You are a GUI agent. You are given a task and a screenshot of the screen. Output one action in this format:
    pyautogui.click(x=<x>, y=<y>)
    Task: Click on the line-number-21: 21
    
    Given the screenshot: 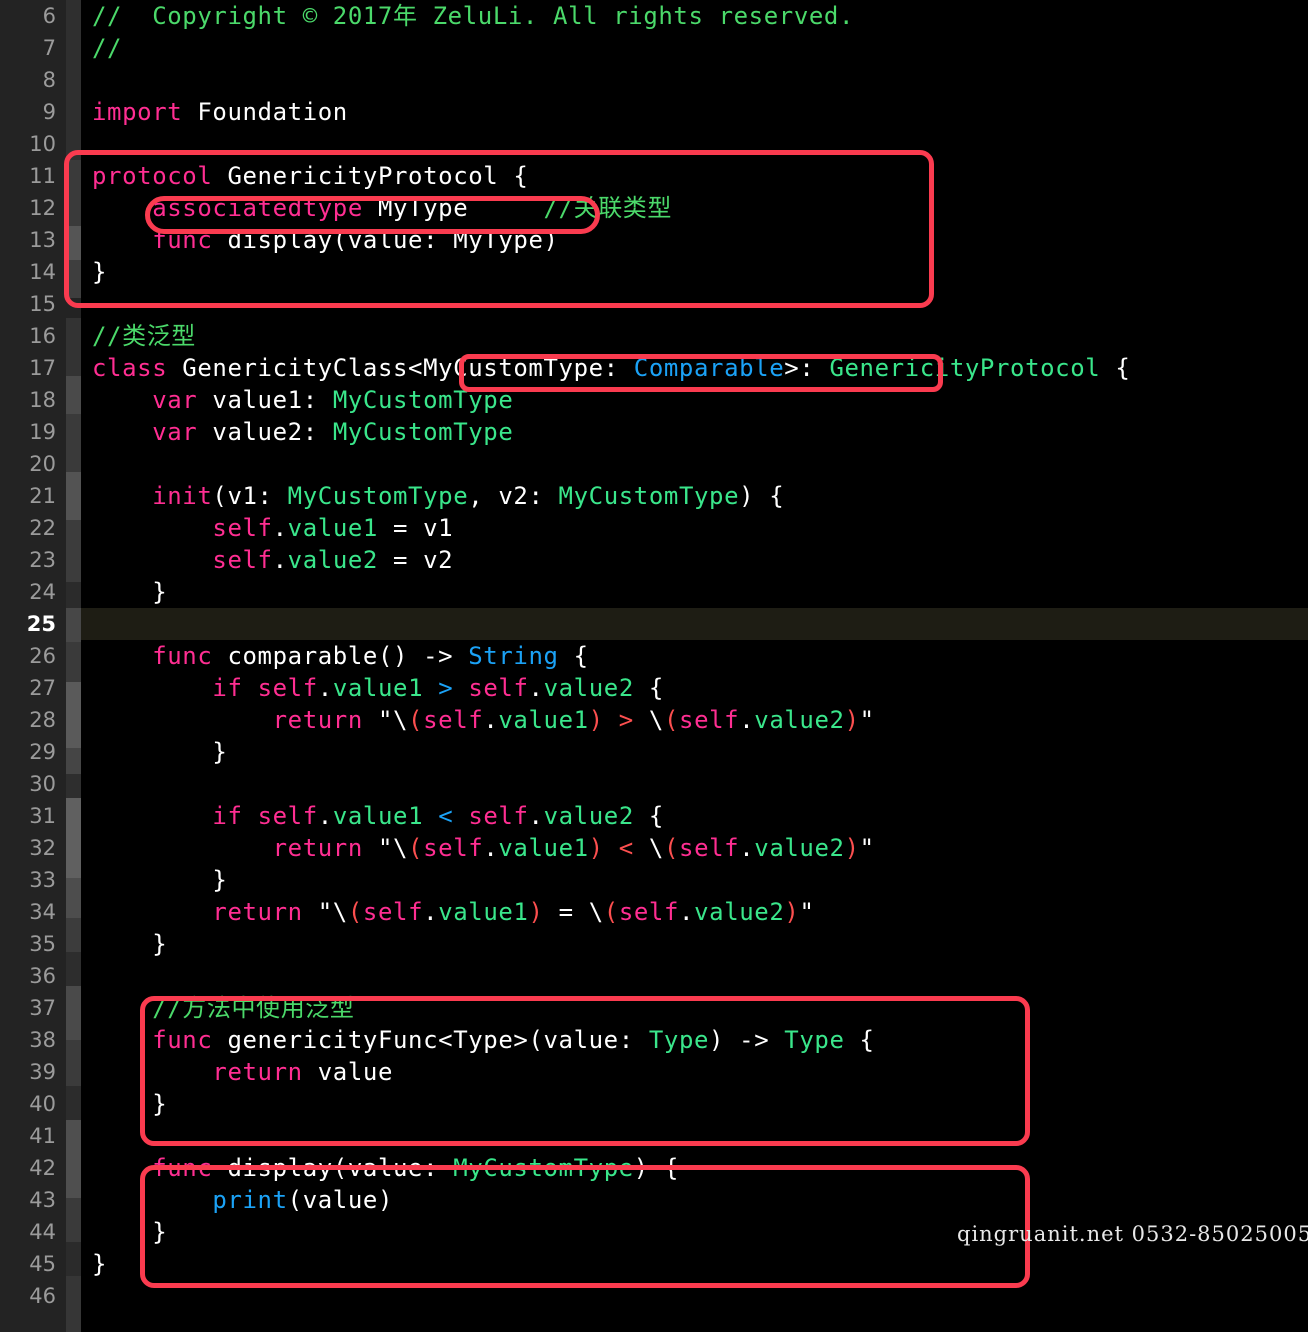 What is the action you would take?
    pyautogui.click(x=28, y=496)
    